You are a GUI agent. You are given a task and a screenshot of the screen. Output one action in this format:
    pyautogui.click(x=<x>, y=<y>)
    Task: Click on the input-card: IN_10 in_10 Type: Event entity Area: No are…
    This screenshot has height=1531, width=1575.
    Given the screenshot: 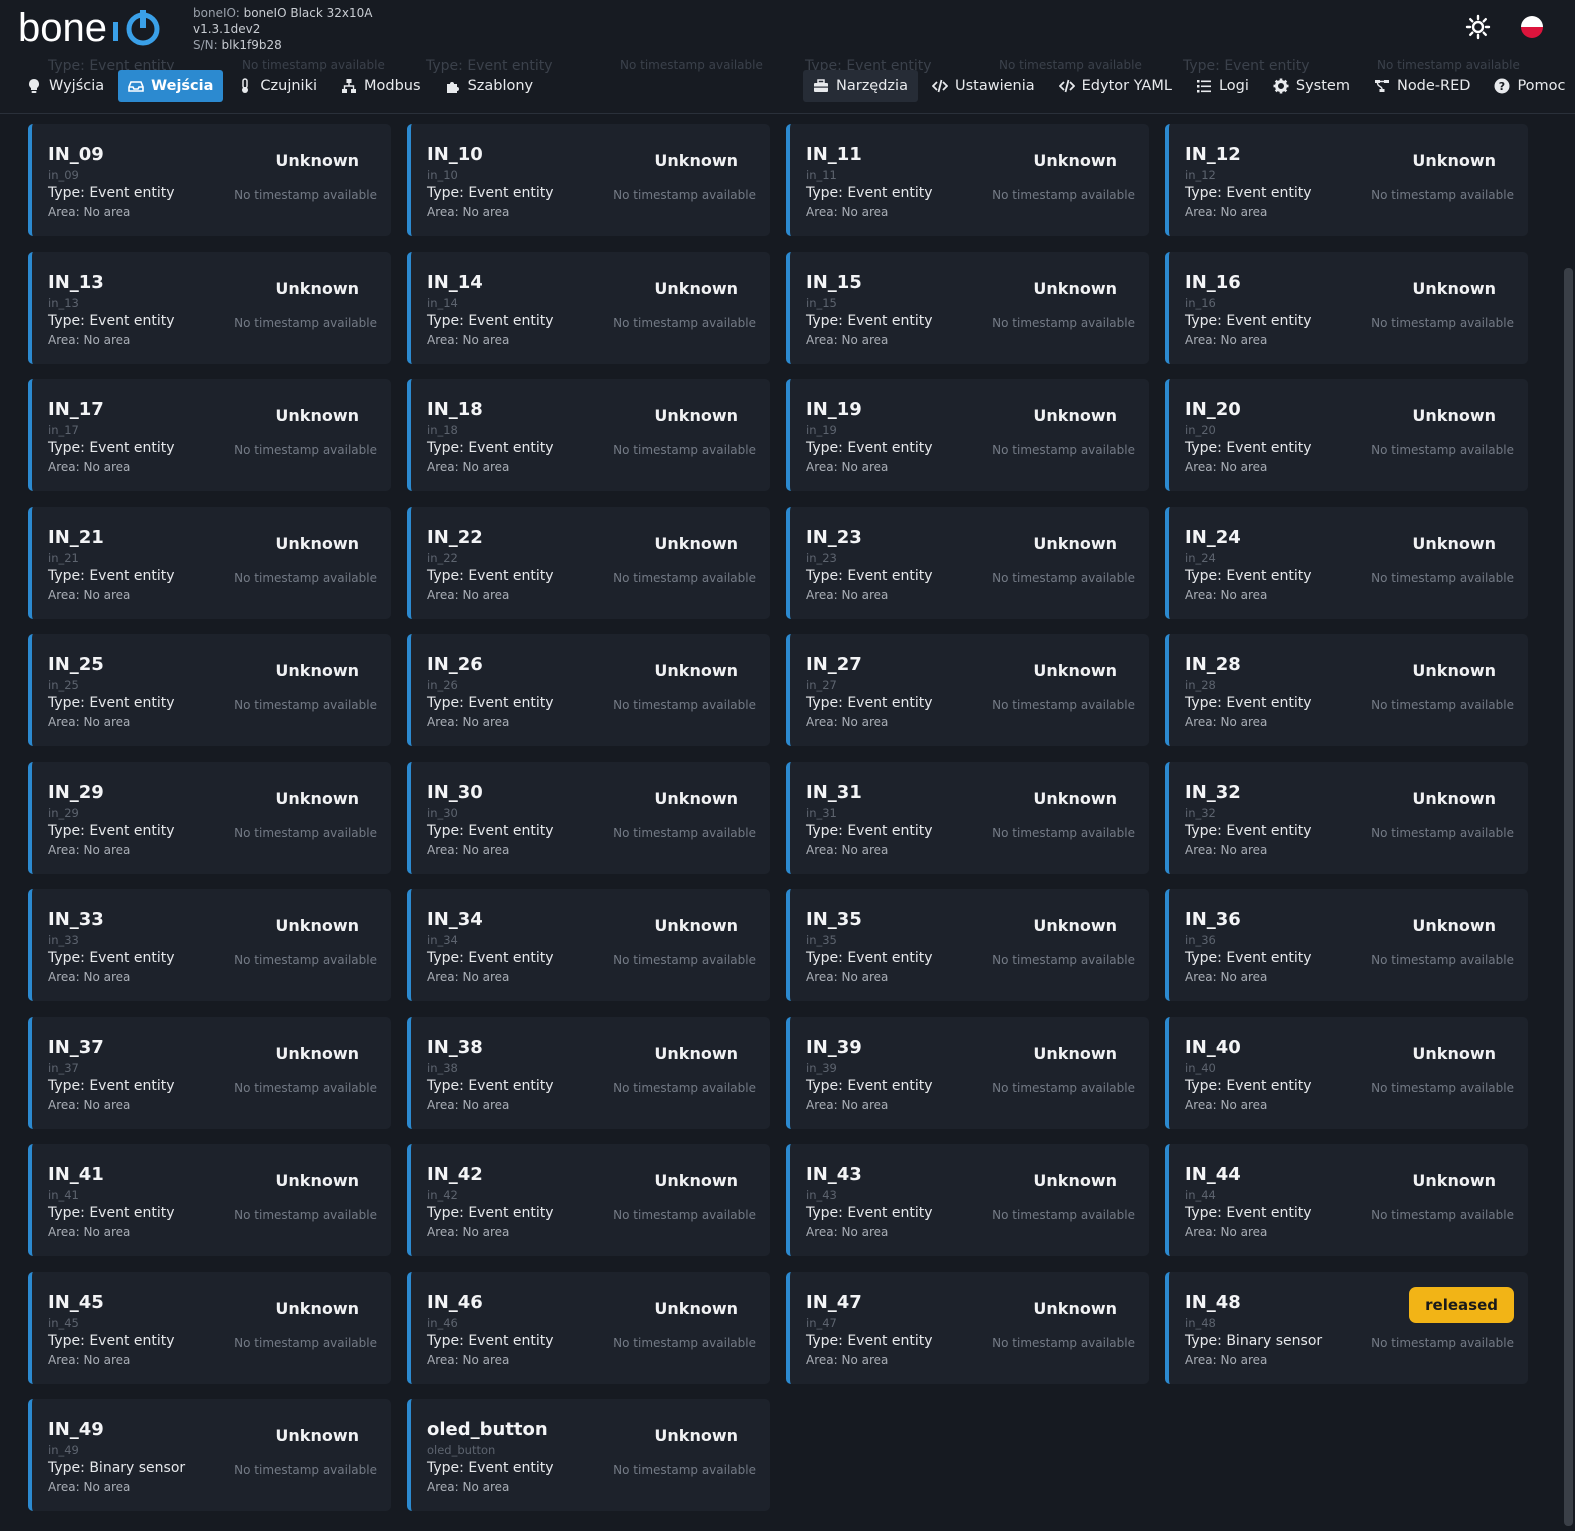 What is the action you would take?
    pyautogui.click(x=588, y=180)
    